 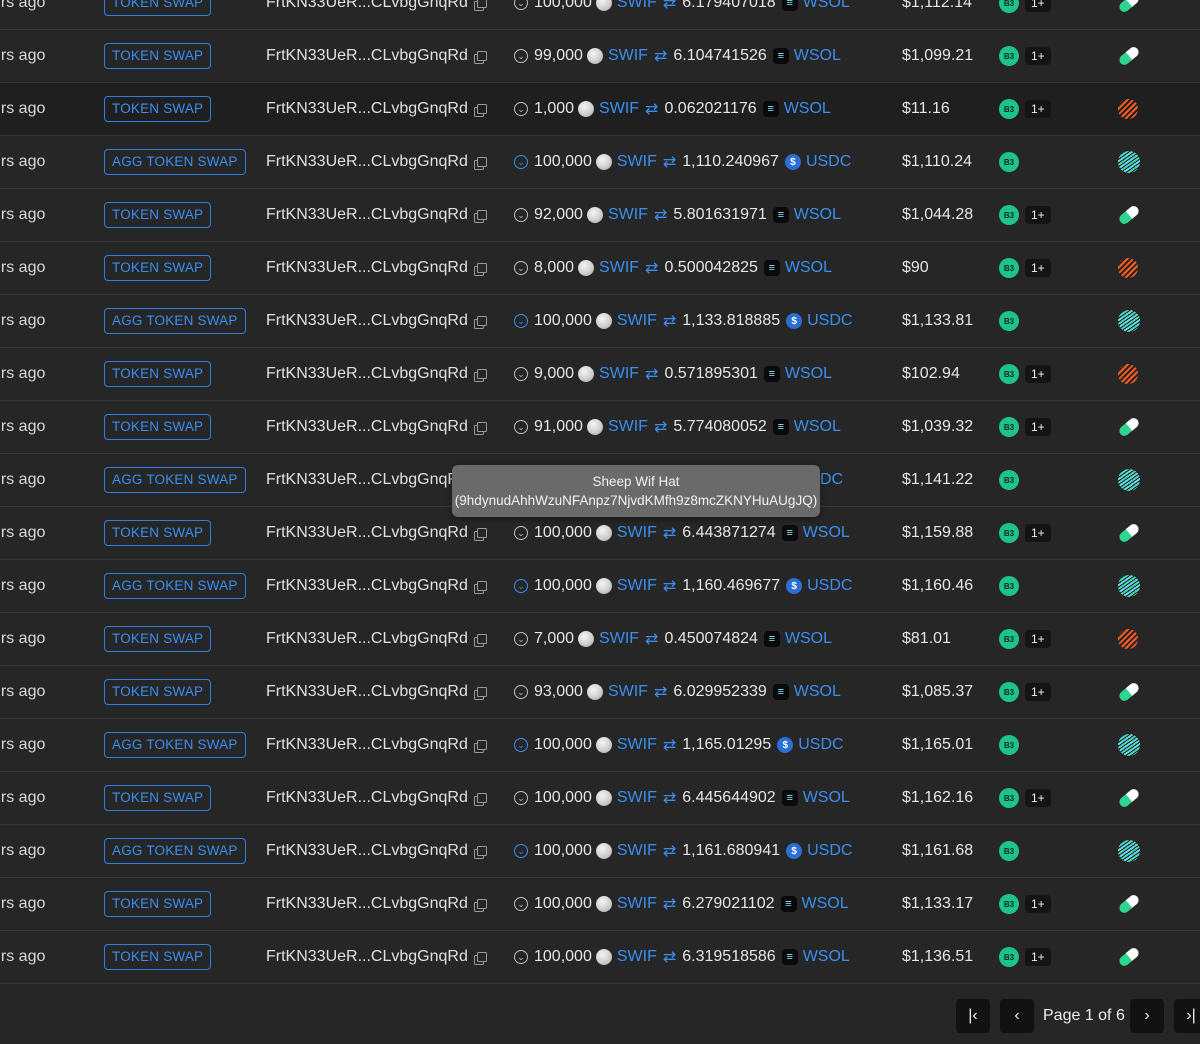 I want to click on prev-page-button: ‹, so click(x=1017, y=1016).